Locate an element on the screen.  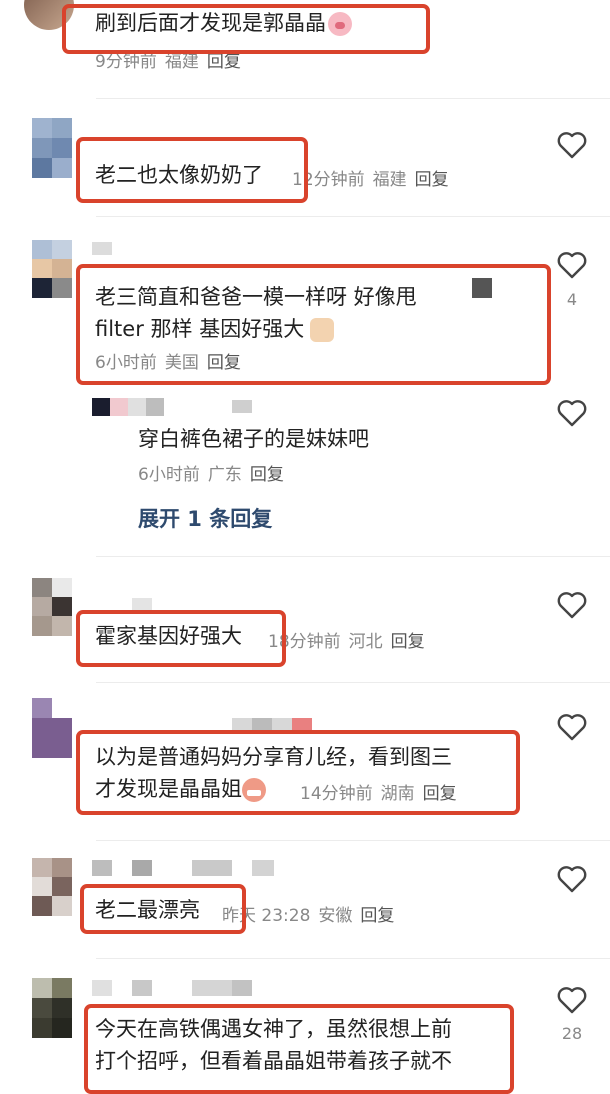
expand-replies-link: 展开 1 条回复 is located at coordinates (205, 518).